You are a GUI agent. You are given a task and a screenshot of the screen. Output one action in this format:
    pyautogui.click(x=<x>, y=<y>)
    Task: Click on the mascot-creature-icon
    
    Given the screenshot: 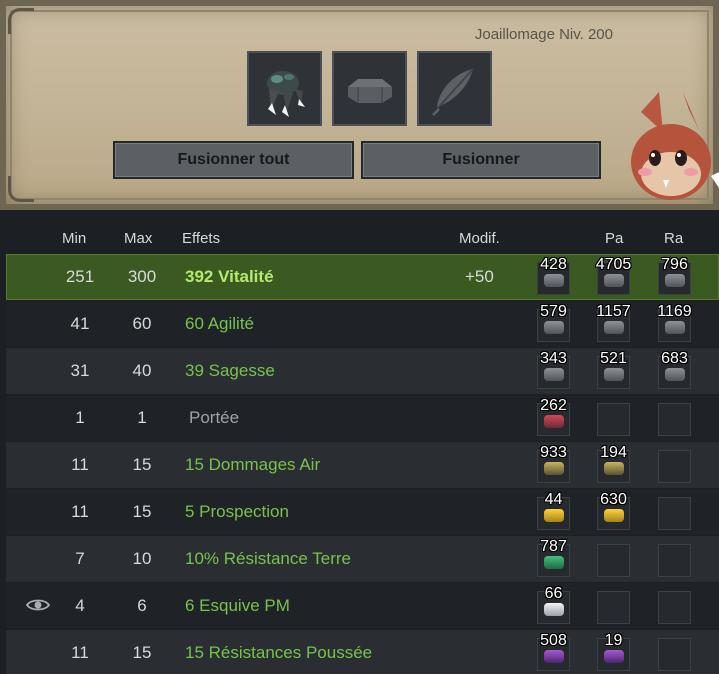 What is the action you would take?
    pyautogui.click(x=675, y=146)
    